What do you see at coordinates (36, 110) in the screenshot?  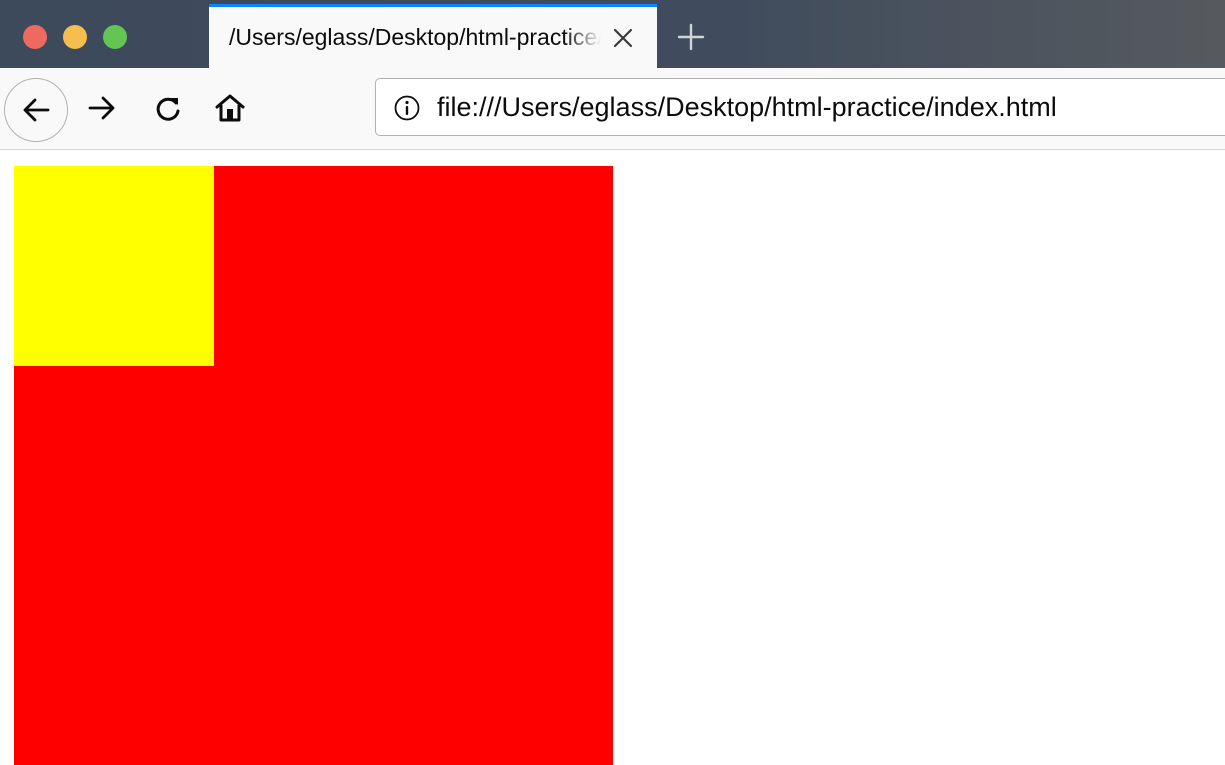 I see `back-button` at bounding box center [36, 110].